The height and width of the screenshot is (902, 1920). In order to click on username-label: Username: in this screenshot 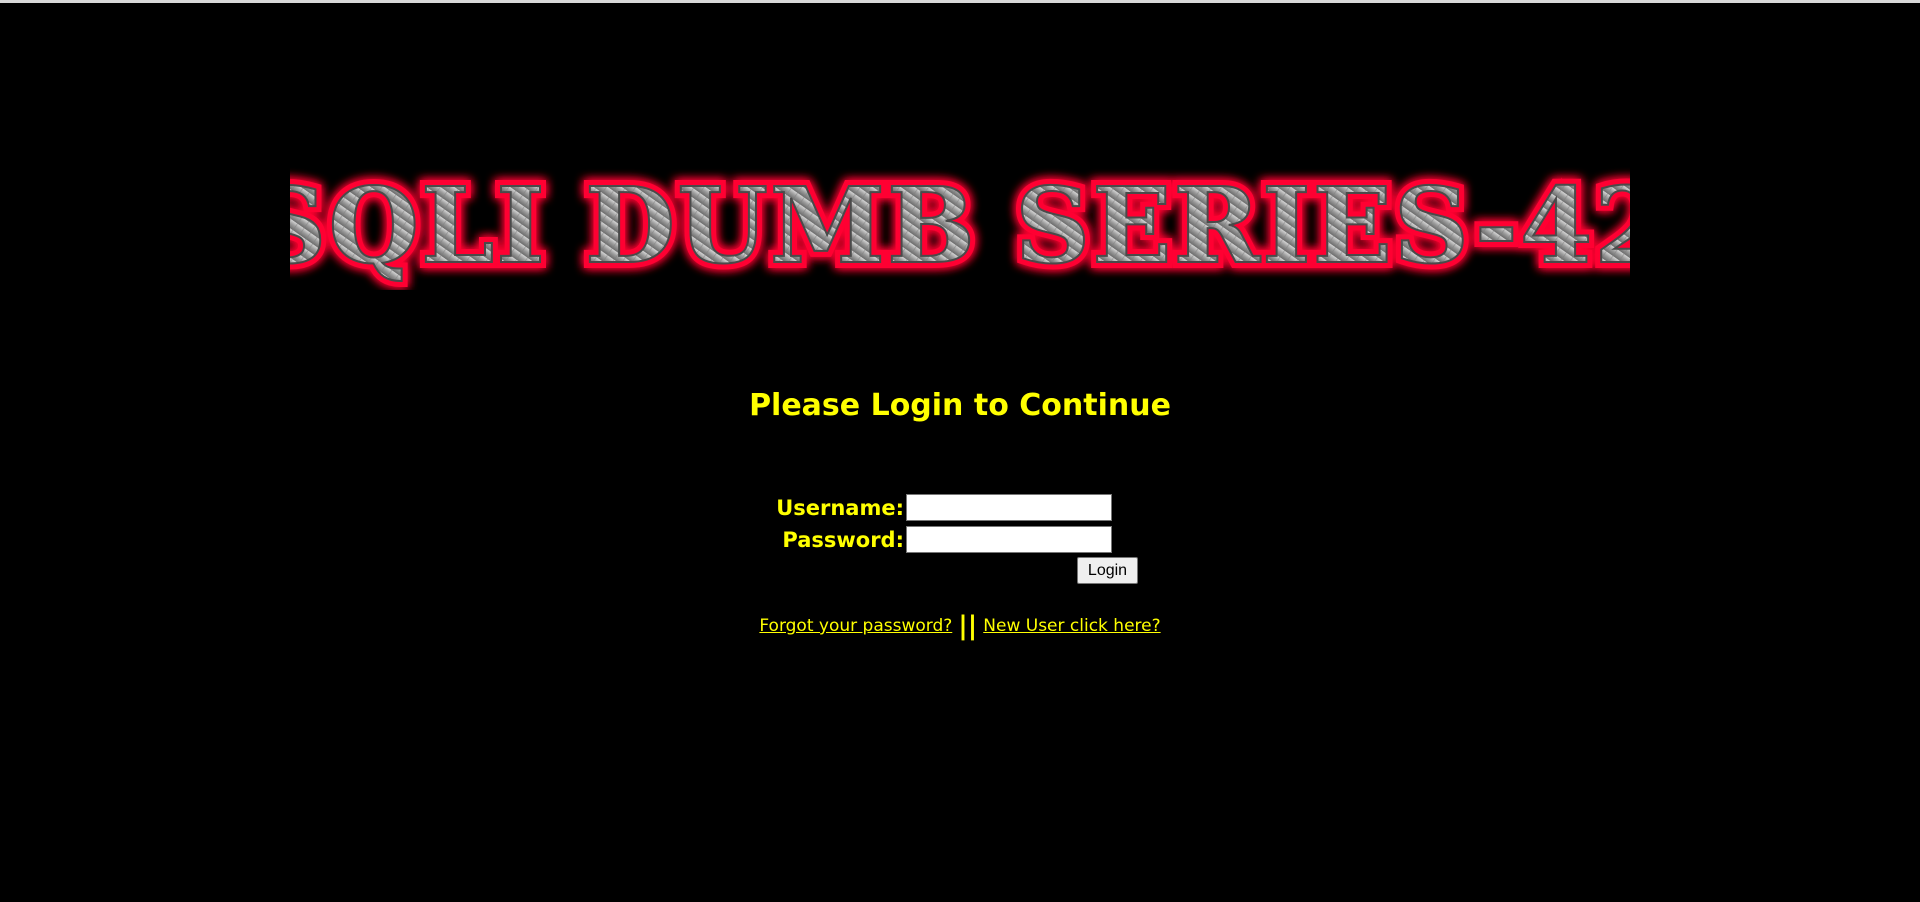, I will do `click(840, 508)`.